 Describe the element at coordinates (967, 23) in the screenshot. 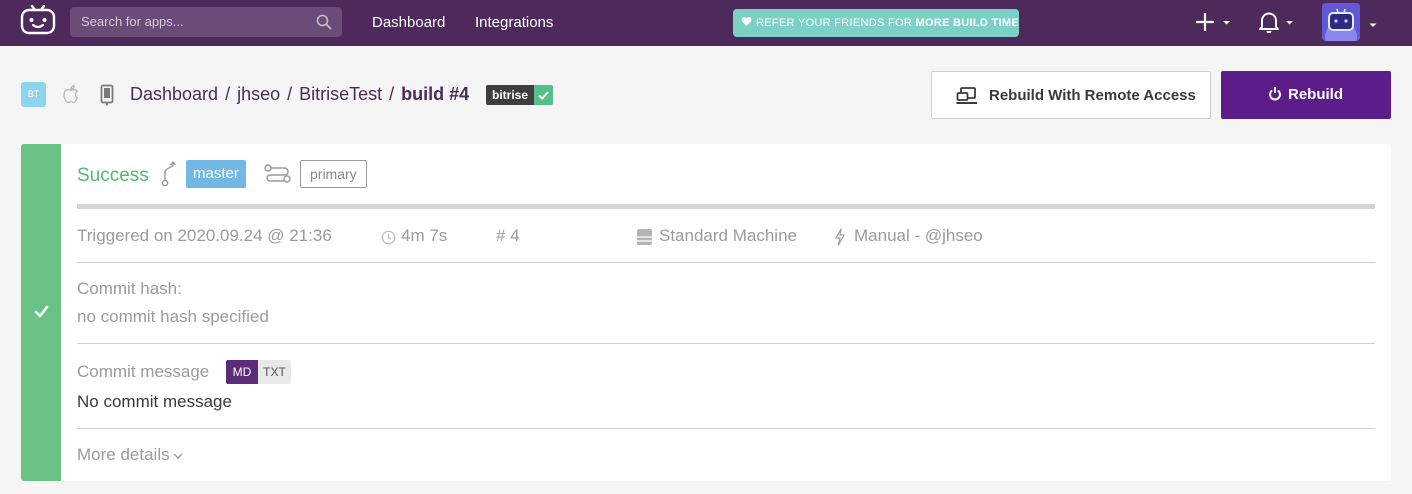

I see `refer-highlight: MORE BUILD TIME` at that location.